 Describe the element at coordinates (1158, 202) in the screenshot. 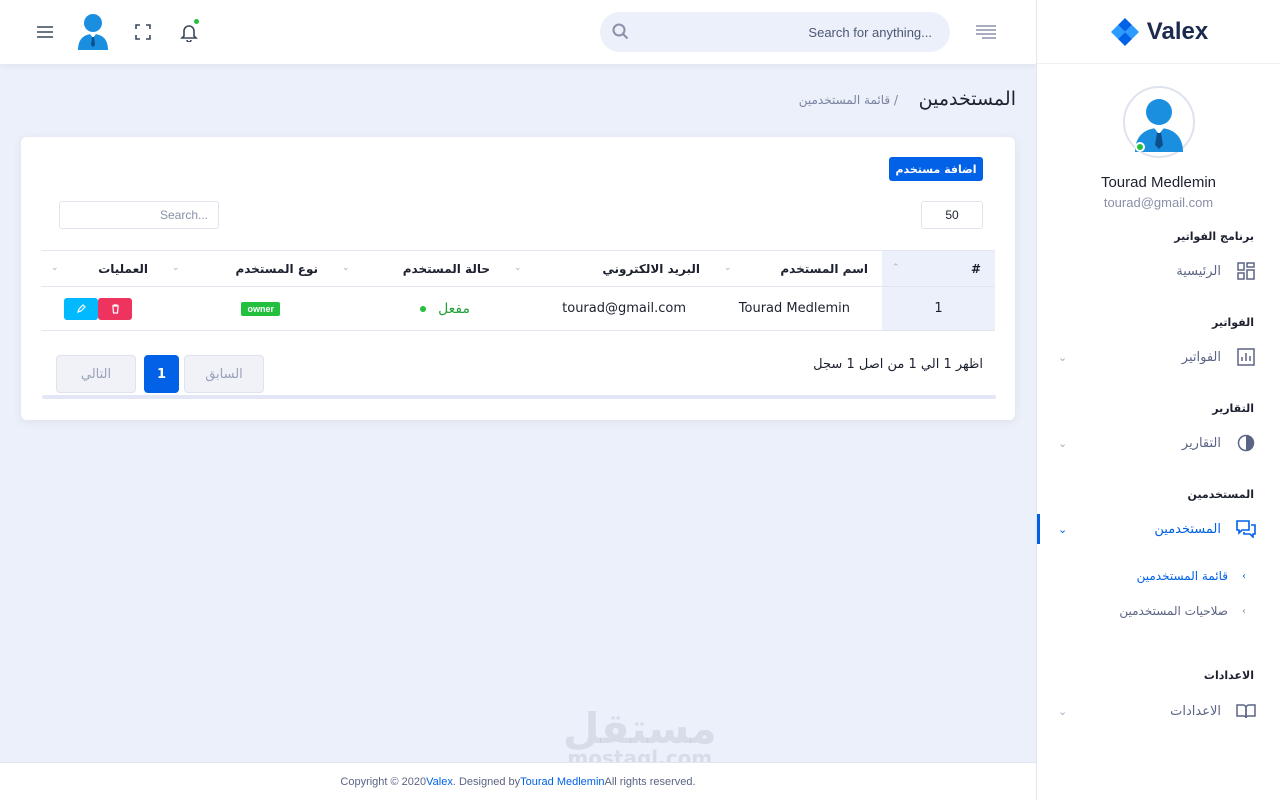

I see `profile-email: tourad@gmail.com` at that location.